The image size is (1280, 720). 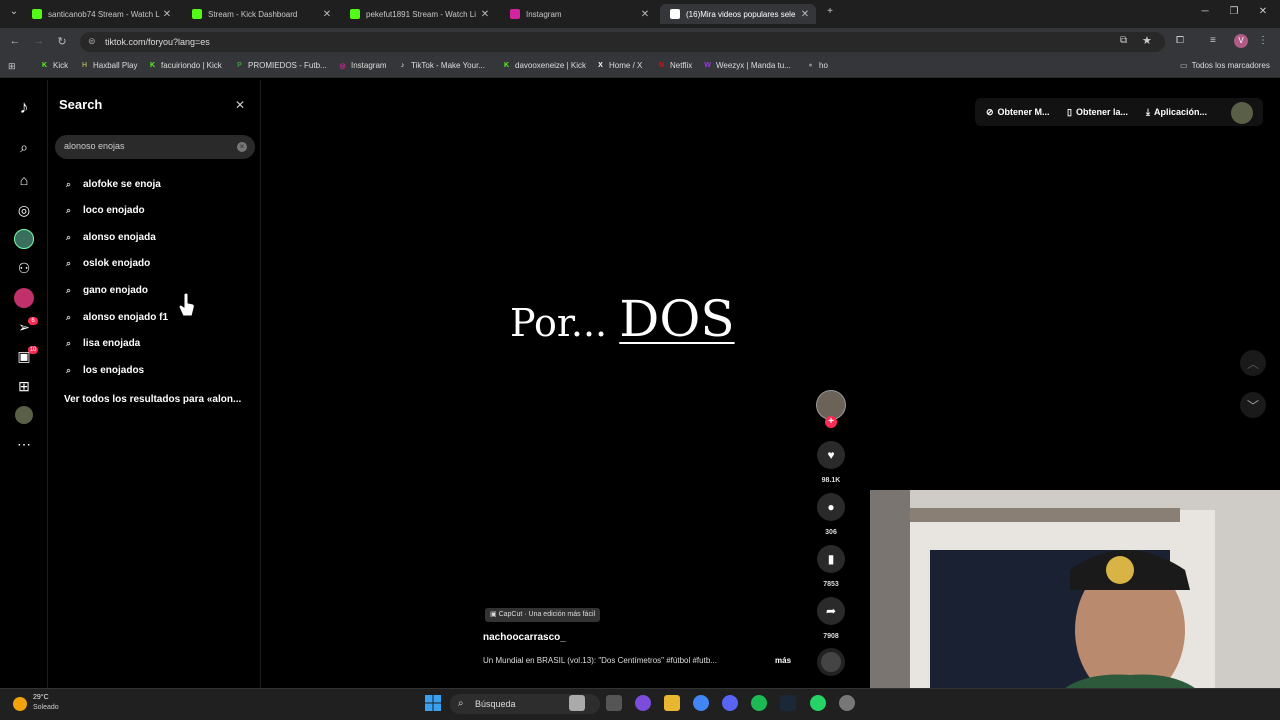 What do you see at coordinates (84, 65) in the screenshot?
I see `bookmark-favicon-icon: H` at bounding box center [84, 65].